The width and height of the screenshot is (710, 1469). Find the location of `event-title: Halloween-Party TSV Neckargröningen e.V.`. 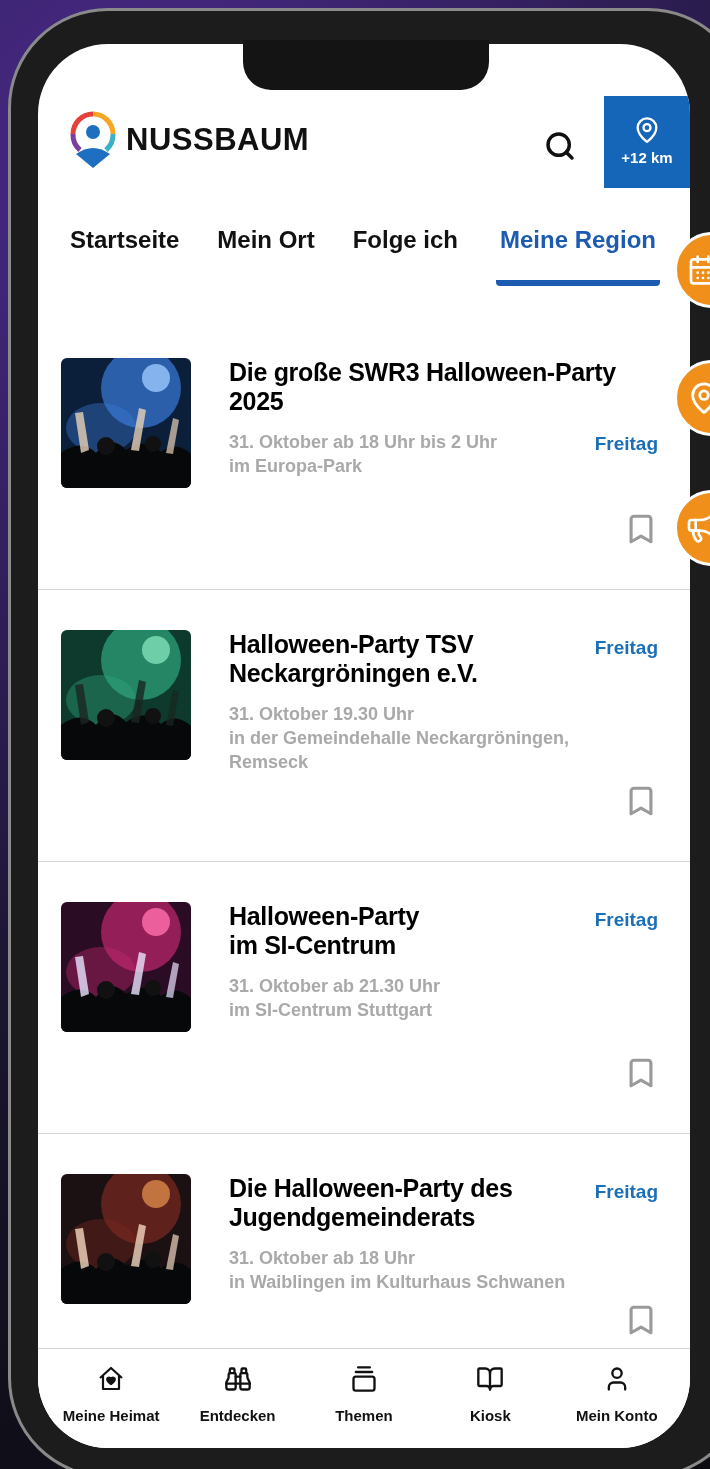

event-title: Halloween-Party TSV Neckargröningen e.V. is located at coordinates (406, 659).